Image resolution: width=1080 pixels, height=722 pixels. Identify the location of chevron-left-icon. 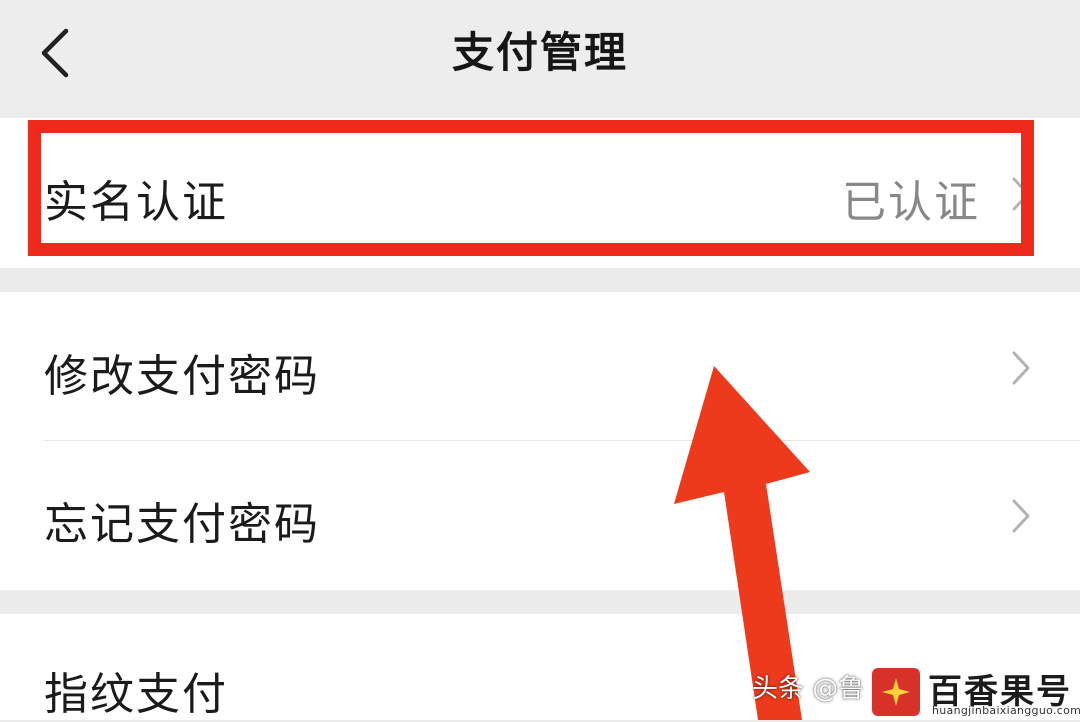
(55, 53).